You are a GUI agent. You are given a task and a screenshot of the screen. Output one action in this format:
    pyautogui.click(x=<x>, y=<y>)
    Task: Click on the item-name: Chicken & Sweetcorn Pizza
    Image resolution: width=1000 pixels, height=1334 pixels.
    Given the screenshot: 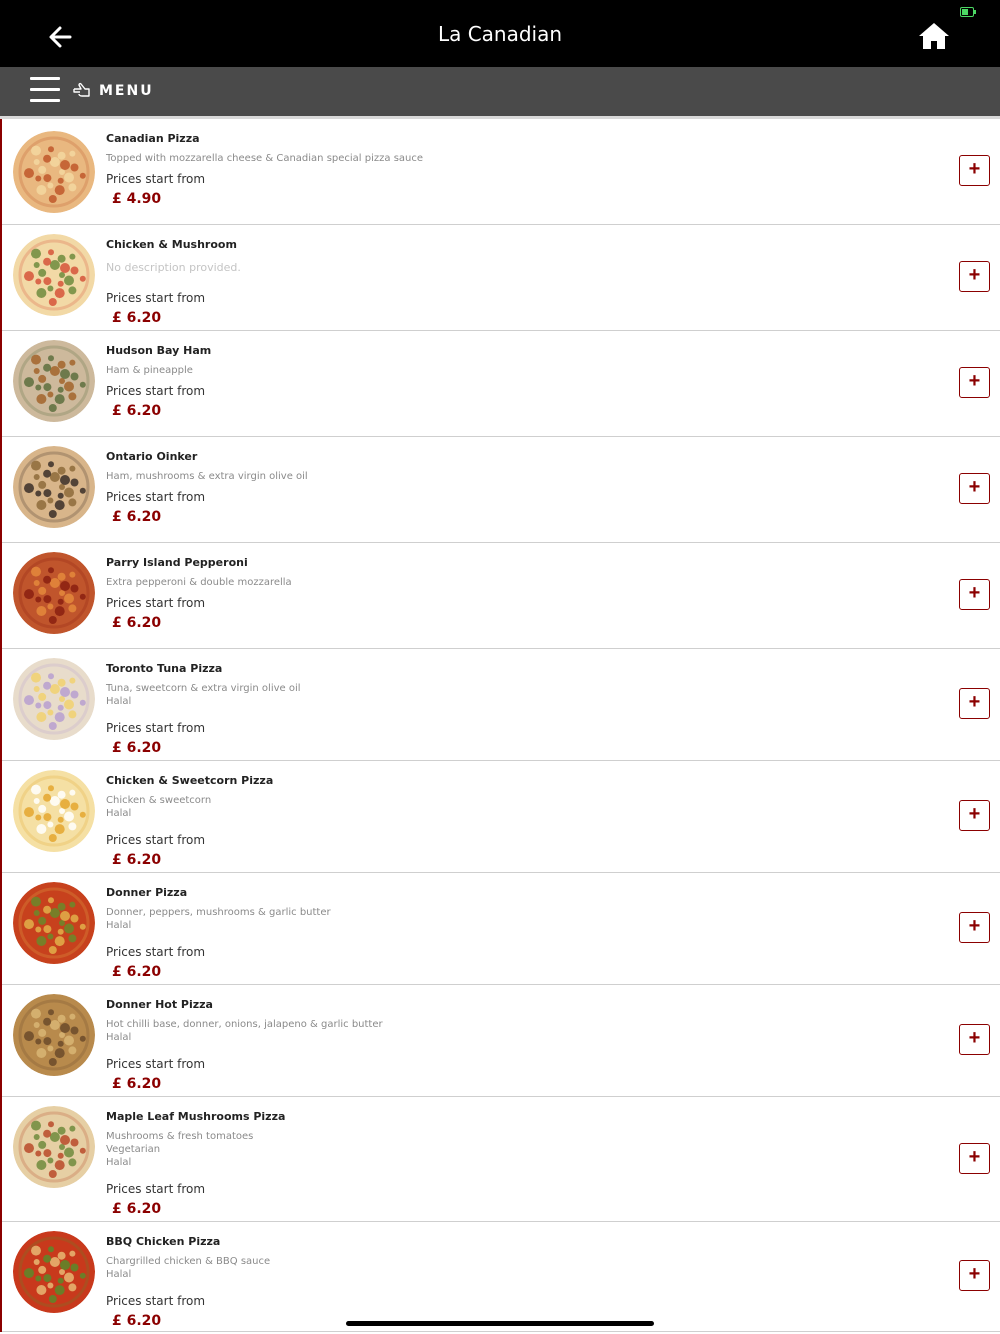 What is the action you would take?
    pyautogui.click(x=190, y=780)
    